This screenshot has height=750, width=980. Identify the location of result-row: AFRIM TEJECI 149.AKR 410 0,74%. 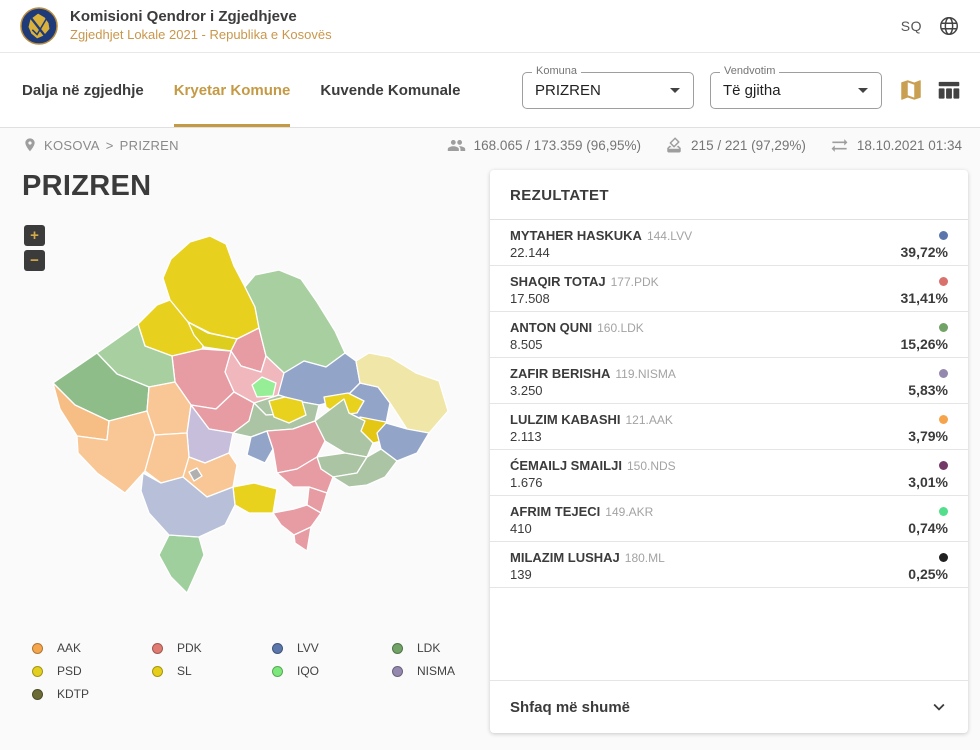
(729, 519).